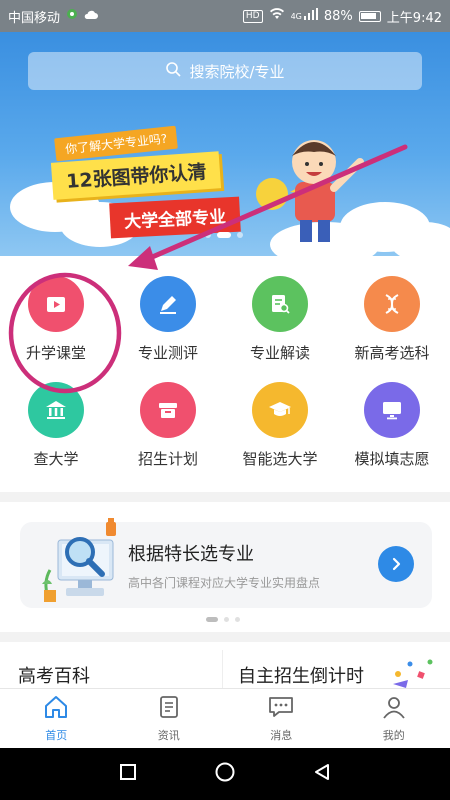 This screenshot has width=450, height=800. Describe the element at coordinates (394, 709) in the screenshot. I see `profile-icon` at that location.